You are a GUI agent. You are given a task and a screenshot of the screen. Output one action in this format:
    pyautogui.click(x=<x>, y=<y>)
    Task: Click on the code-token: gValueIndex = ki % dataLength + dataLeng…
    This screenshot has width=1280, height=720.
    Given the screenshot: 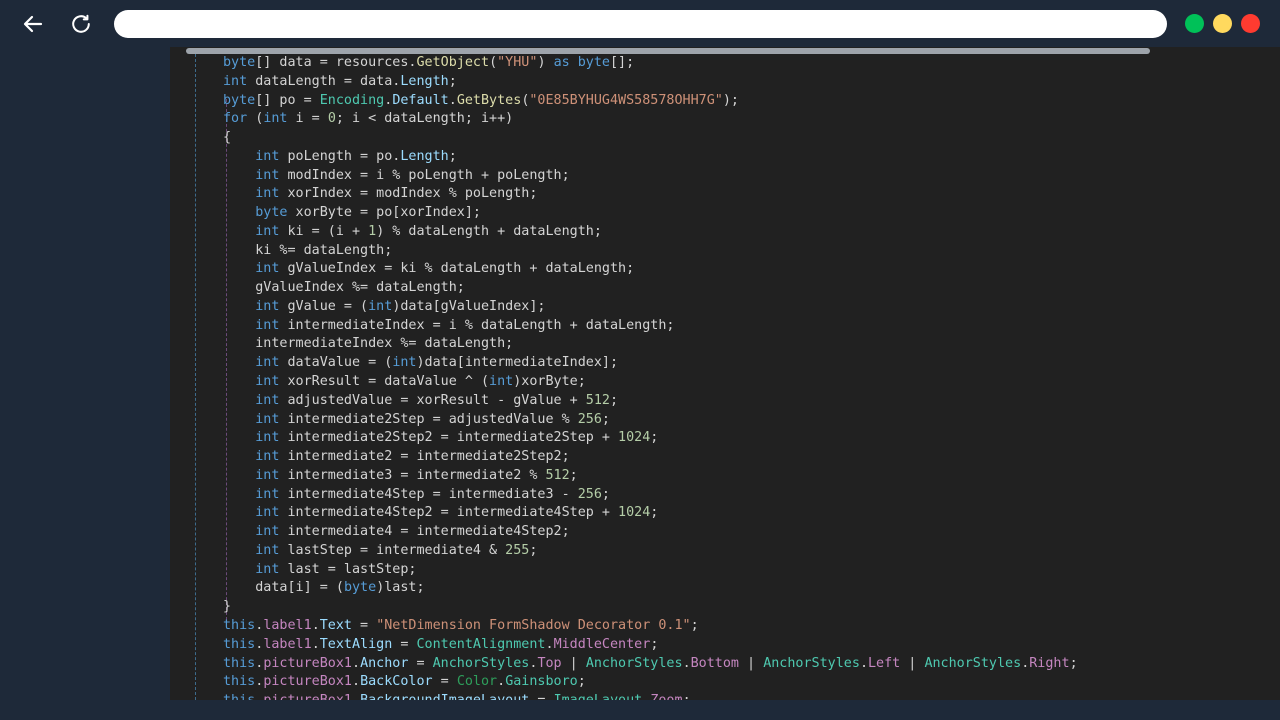 What is the action you would take?
    pyautogui.click(x=457, y=269)
    